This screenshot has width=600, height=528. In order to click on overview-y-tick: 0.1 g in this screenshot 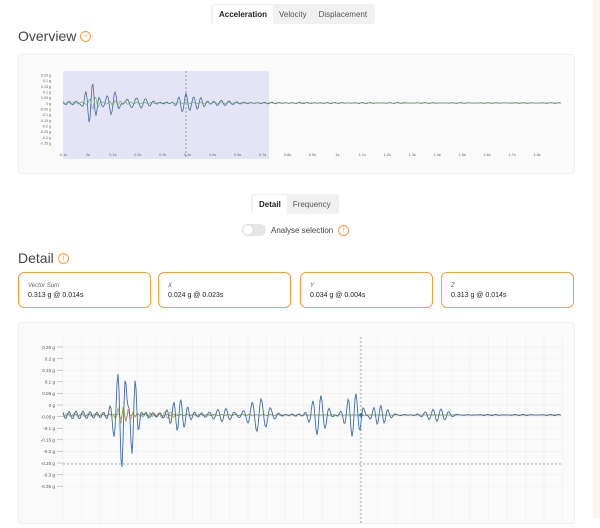, I will do `click(47, 93)`.